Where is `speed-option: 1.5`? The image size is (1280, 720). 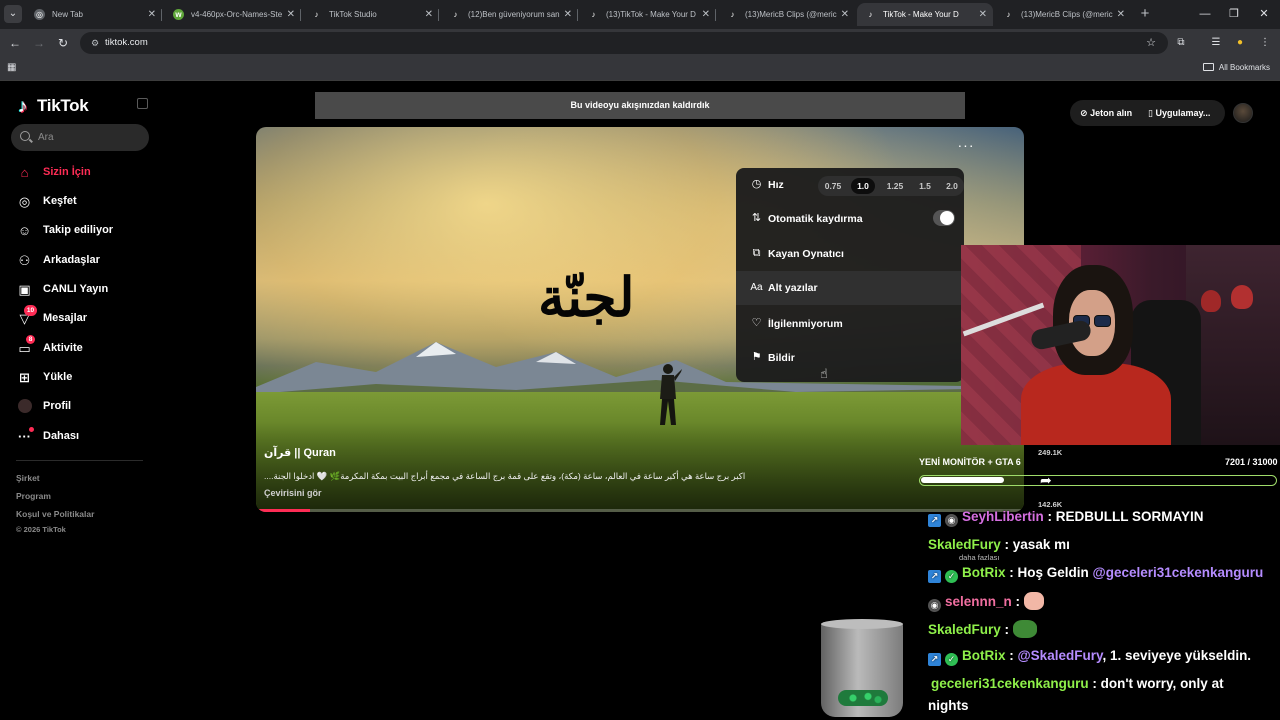
speed-option: 1.5 is located at coordinates (925, 186).